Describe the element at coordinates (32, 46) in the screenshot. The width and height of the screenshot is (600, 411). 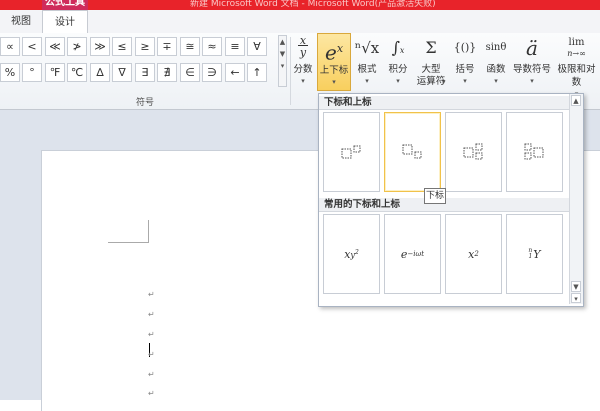
I see `symbol-button: <` at that location.